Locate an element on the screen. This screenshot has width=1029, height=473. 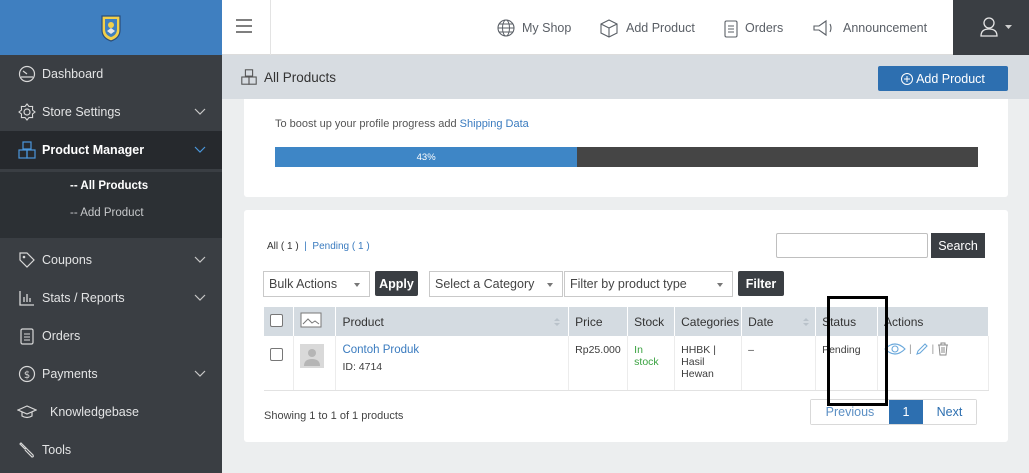
delete-trash-icon is located at coordinates (943, 349).